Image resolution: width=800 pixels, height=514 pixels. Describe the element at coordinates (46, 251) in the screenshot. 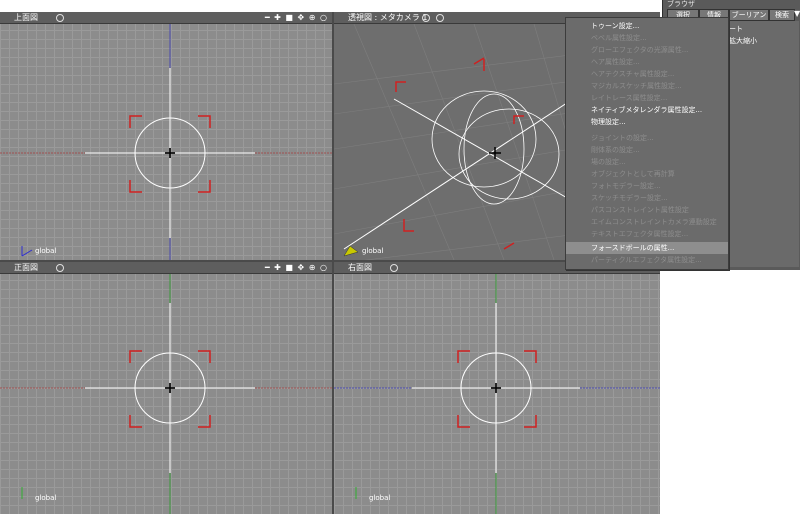

I see `viewport-top-axis-label: global` at that location.